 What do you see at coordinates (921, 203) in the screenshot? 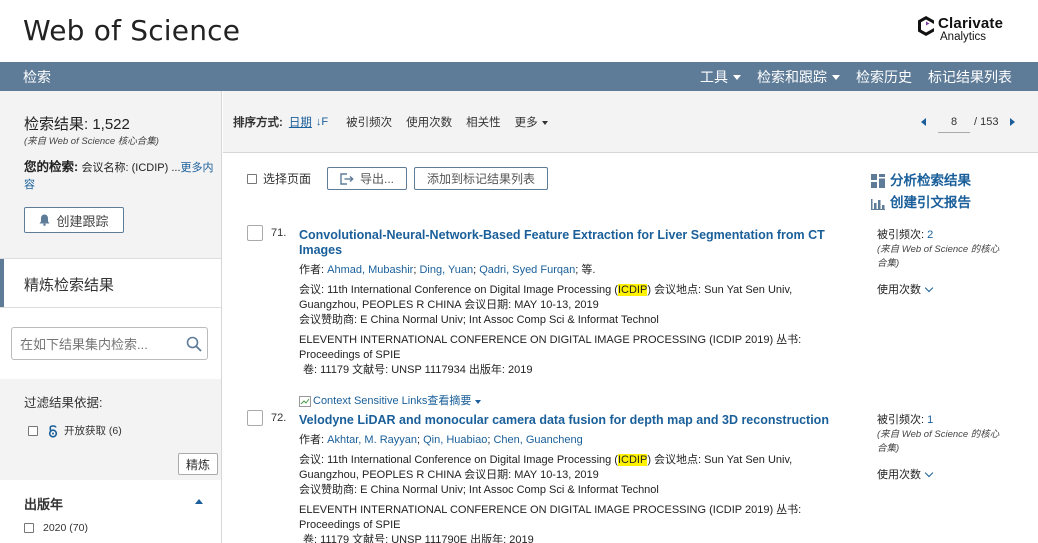
I see `citation-report-link: 创建引文报告` at bounding box center [921, 203].